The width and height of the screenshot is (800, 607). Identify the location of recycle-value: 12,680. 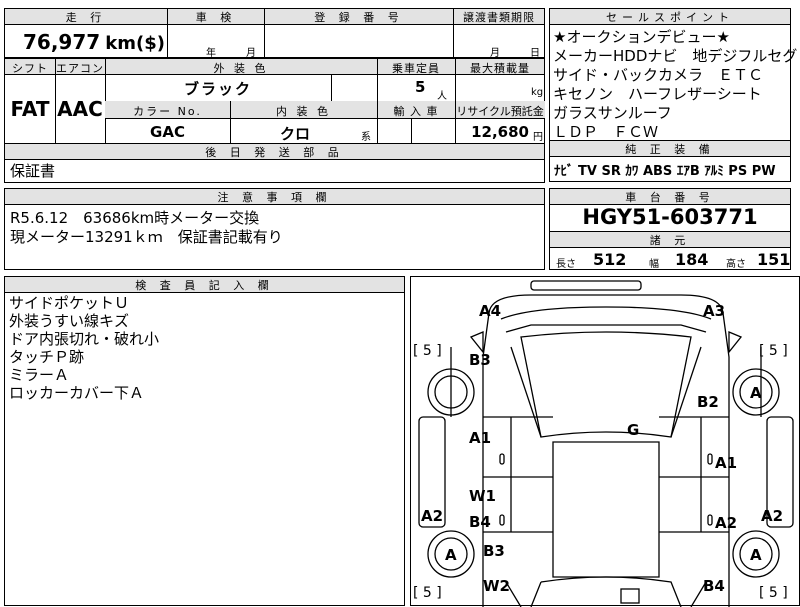
(500, 132).